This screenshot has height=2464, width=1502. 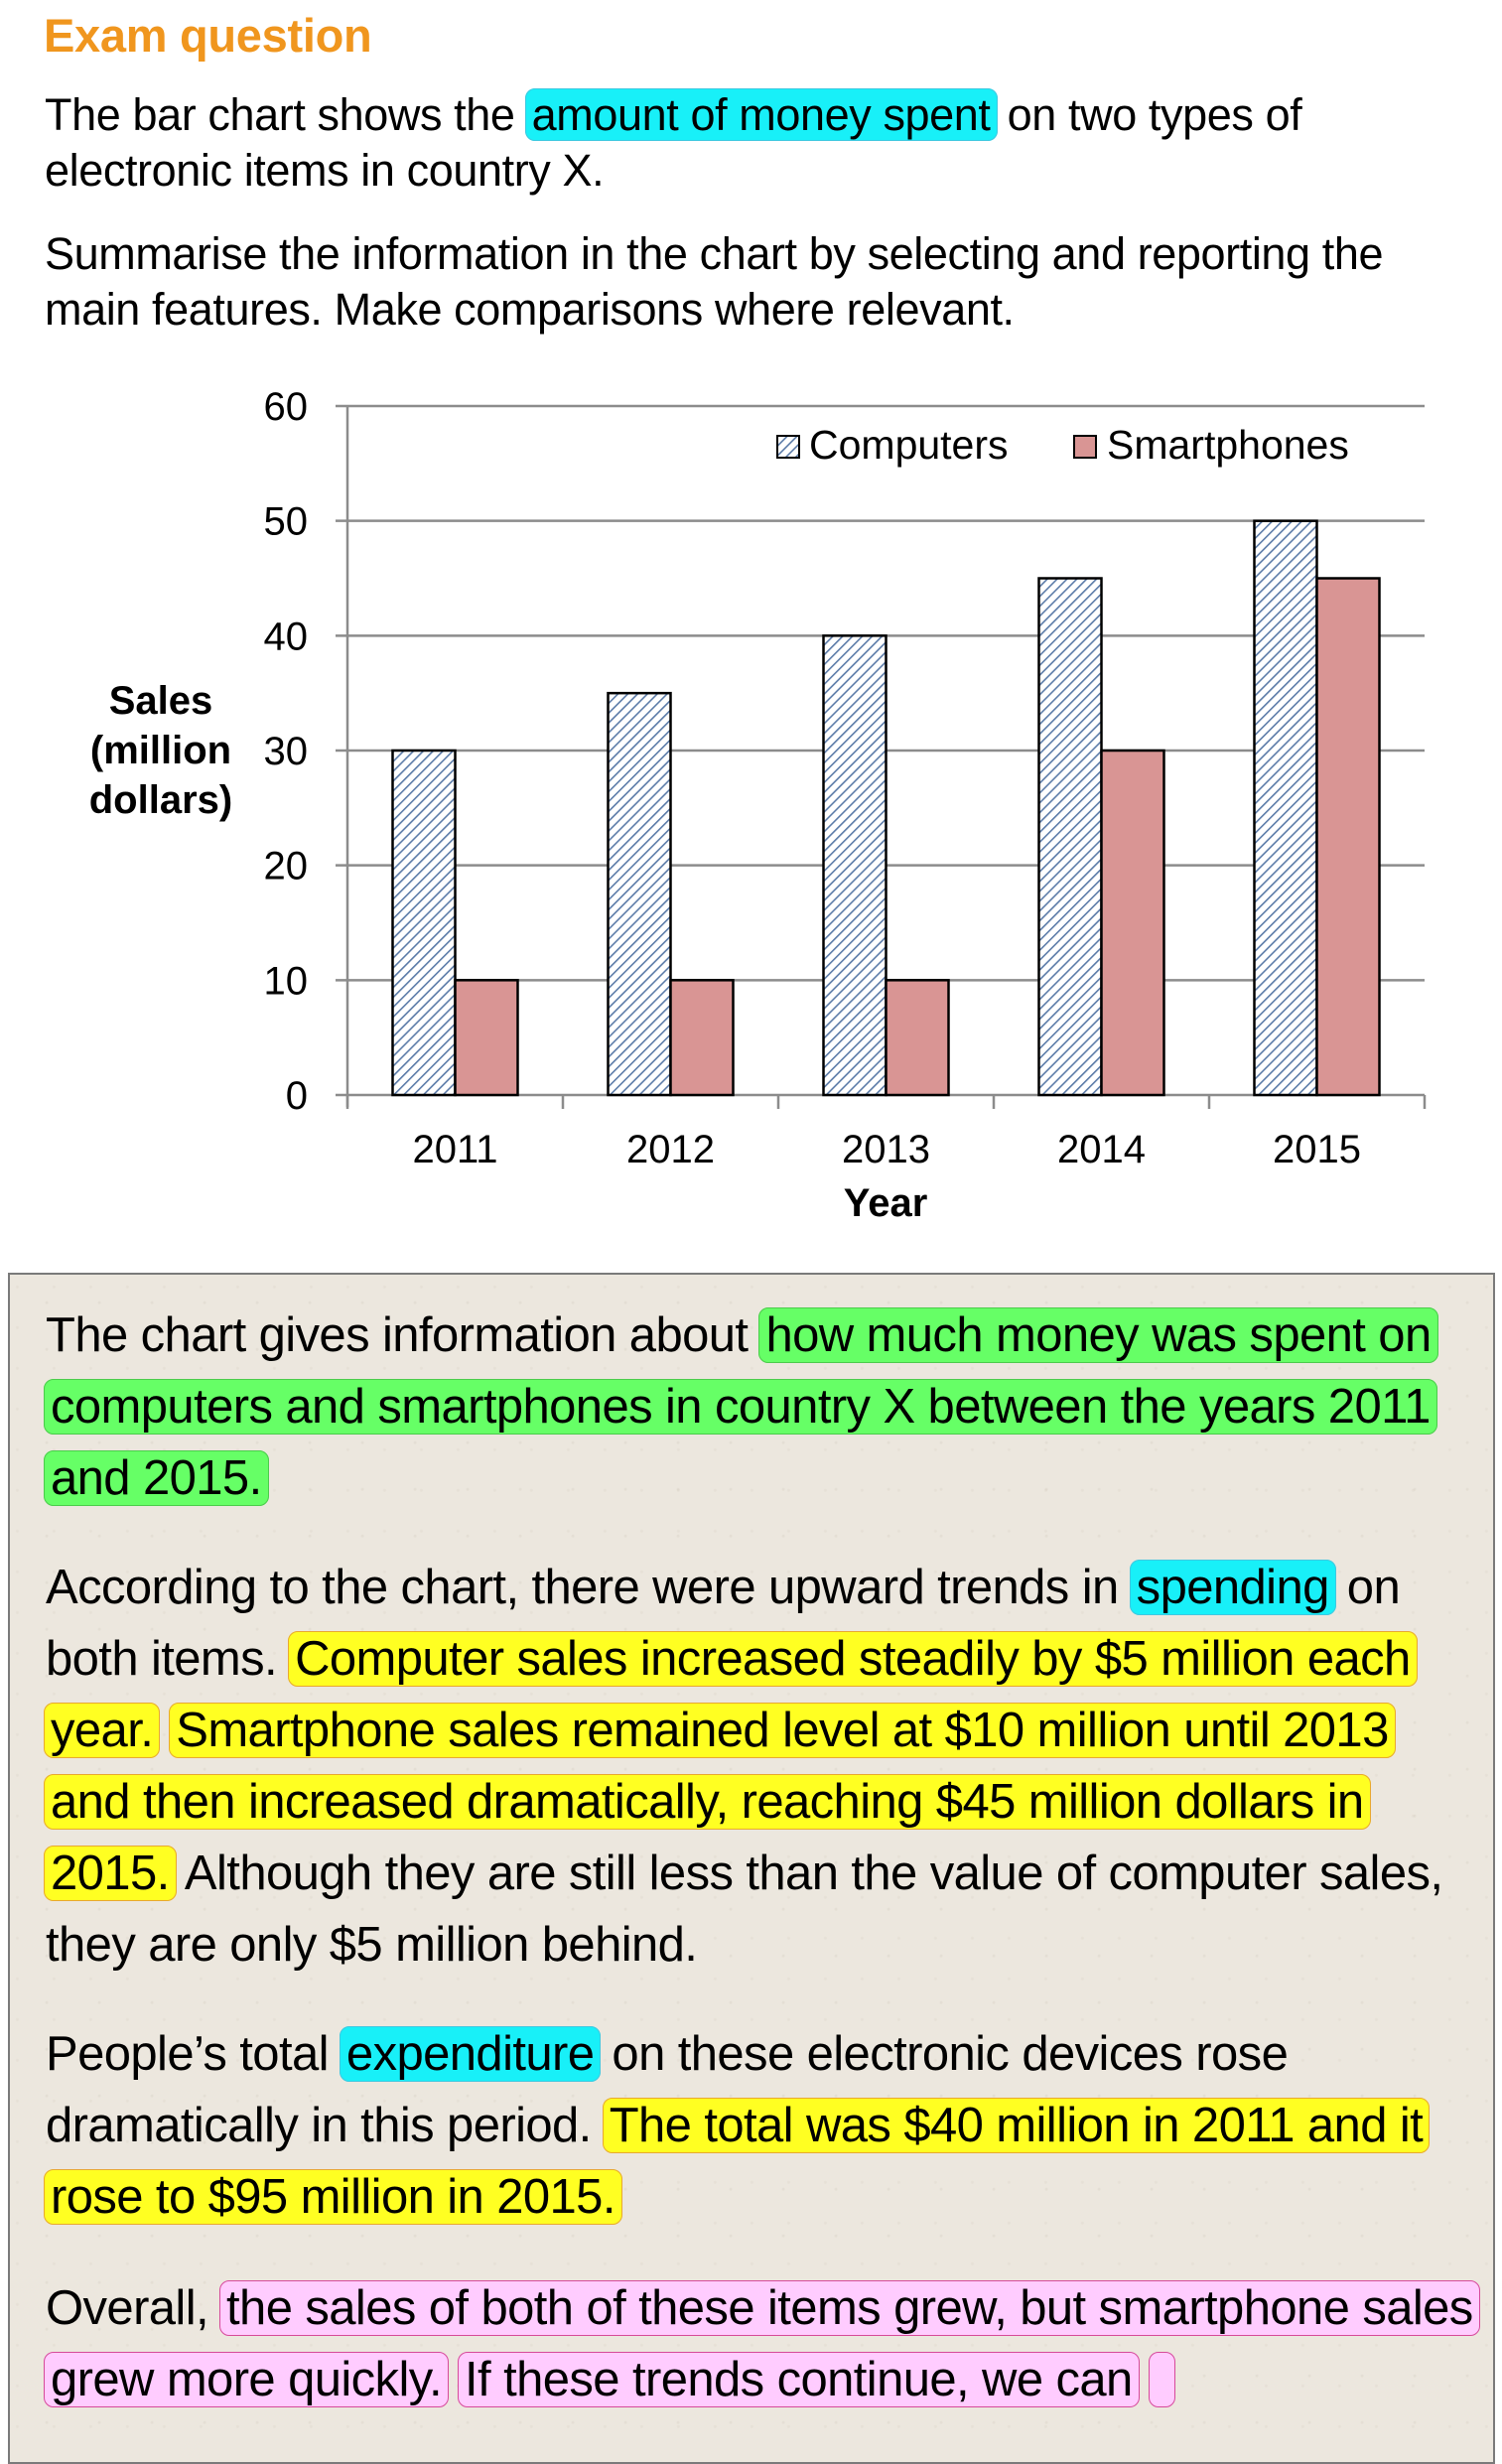 What do you see at coordinates (909, 445) in the screenshot?
I see `legend-label-computers: Computers` at bounding box center [909, 445].